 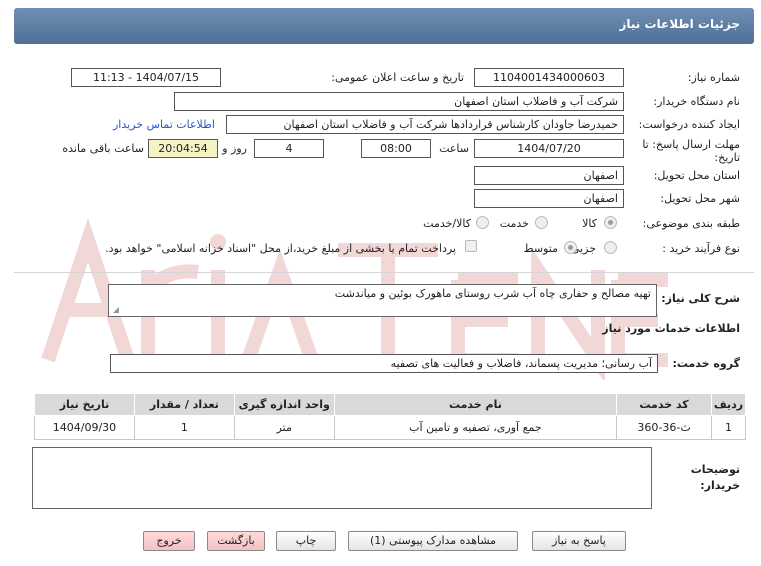 What do you see at coordinates (720, 485) in the screenshot?
I see `buyer-notes-label-2: خریدار:` at bounding box center [720, 485].